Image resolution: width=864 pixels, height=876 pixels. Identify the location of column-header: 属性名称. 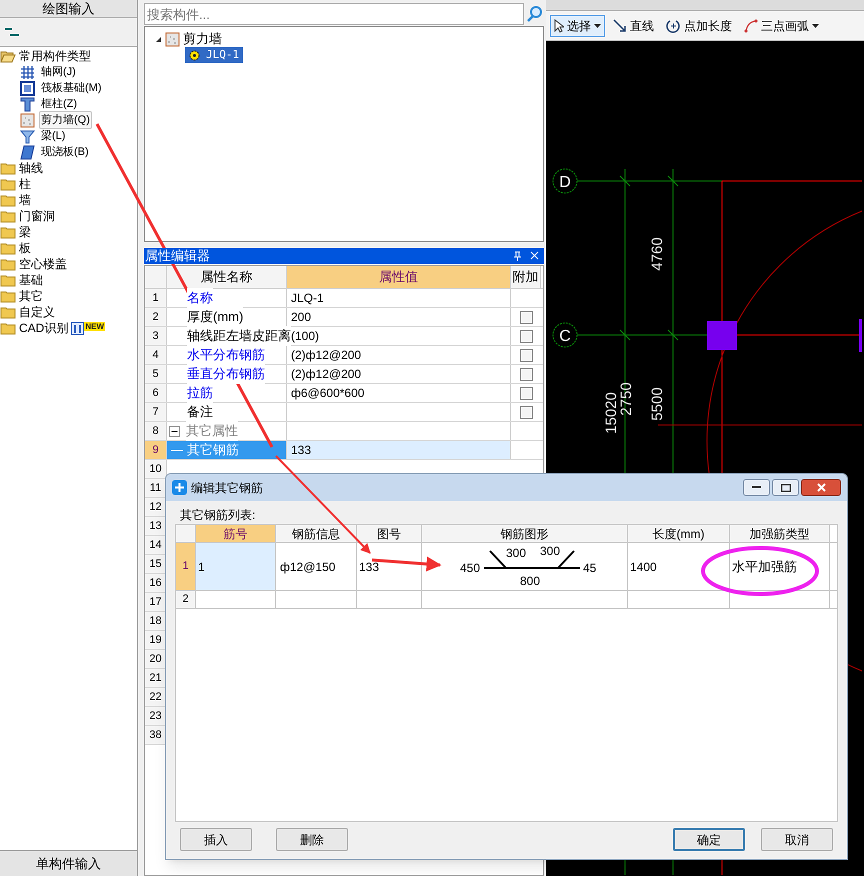
(227, 277).